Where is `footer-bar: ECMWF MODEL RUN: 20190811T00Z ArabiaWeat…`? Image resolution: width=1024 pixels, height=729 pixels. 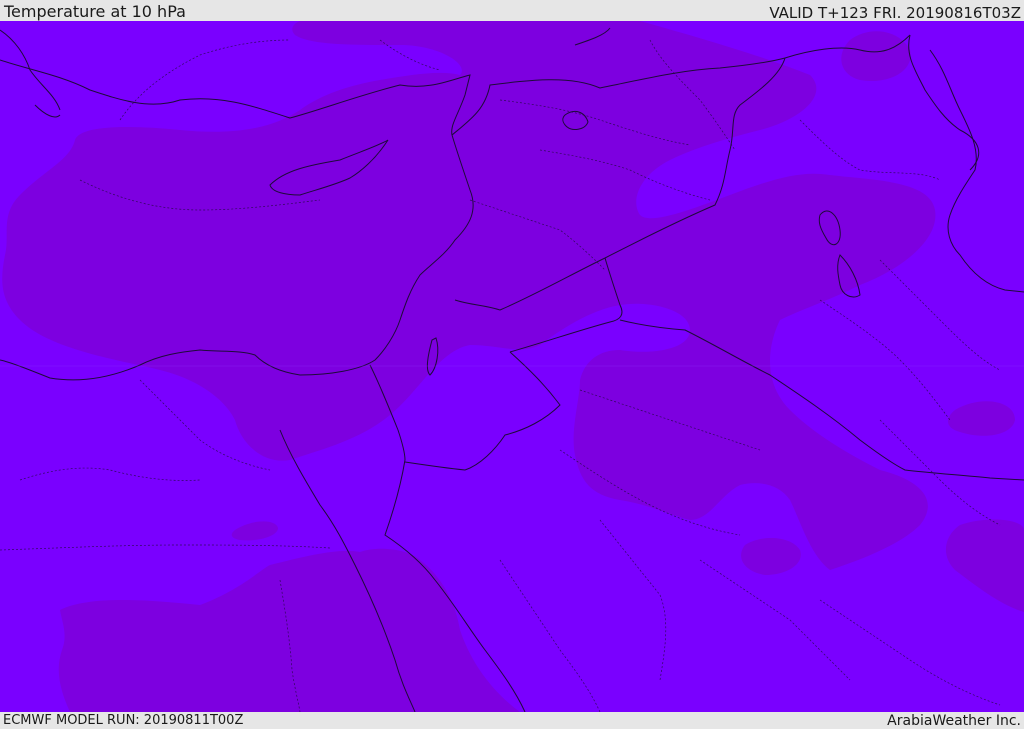 footer-bar: ECMWF MODEL RUN: 20190811T00Z ArabiaWeat… is located at coordinates (512, 720).